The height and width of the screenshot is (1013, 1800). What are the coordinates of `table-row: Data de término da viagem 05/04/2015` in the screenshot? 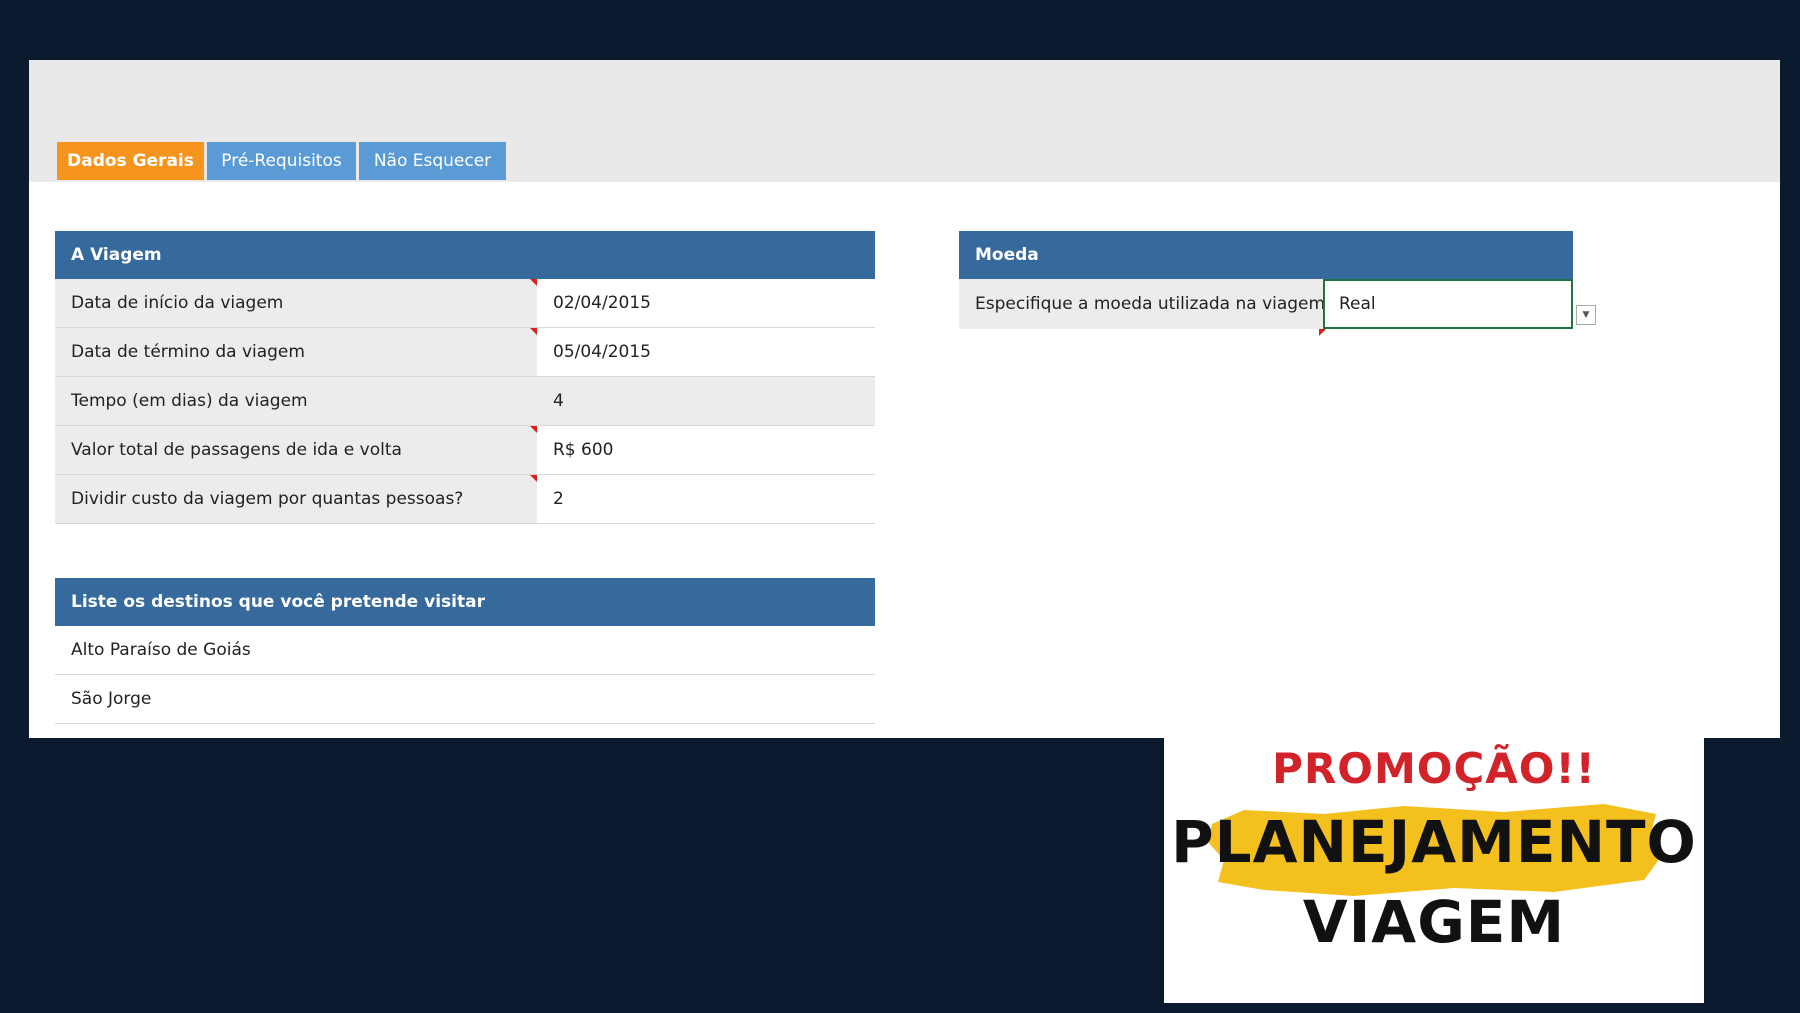 It's located at (465, 352).